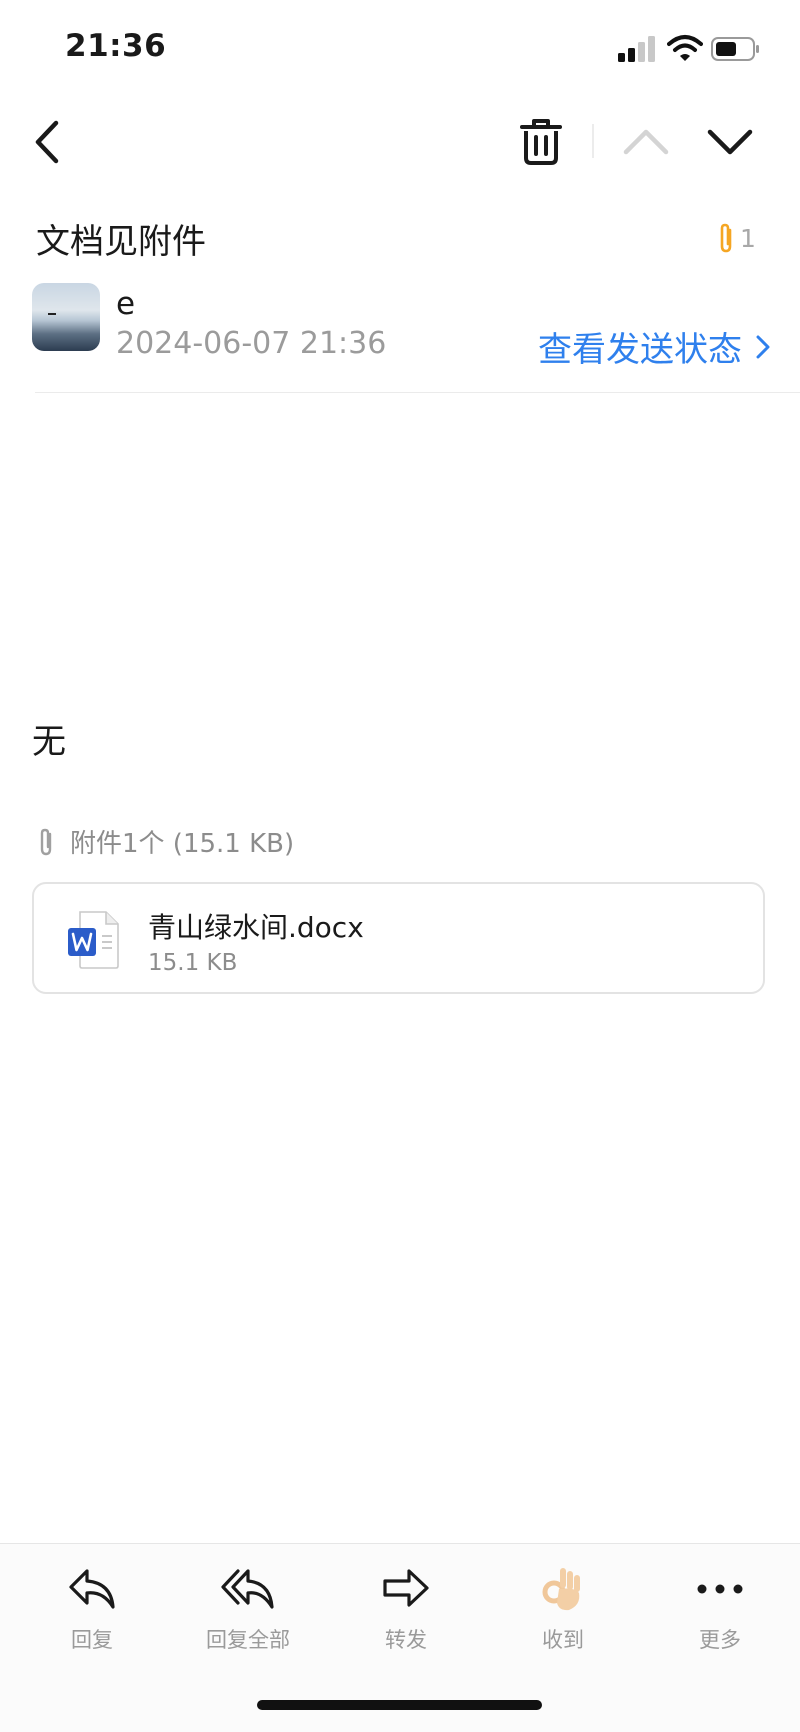 This screenshot has width=800, height=1732. I want to click on attachment-size: 15.1 KB, so click(193, 963).